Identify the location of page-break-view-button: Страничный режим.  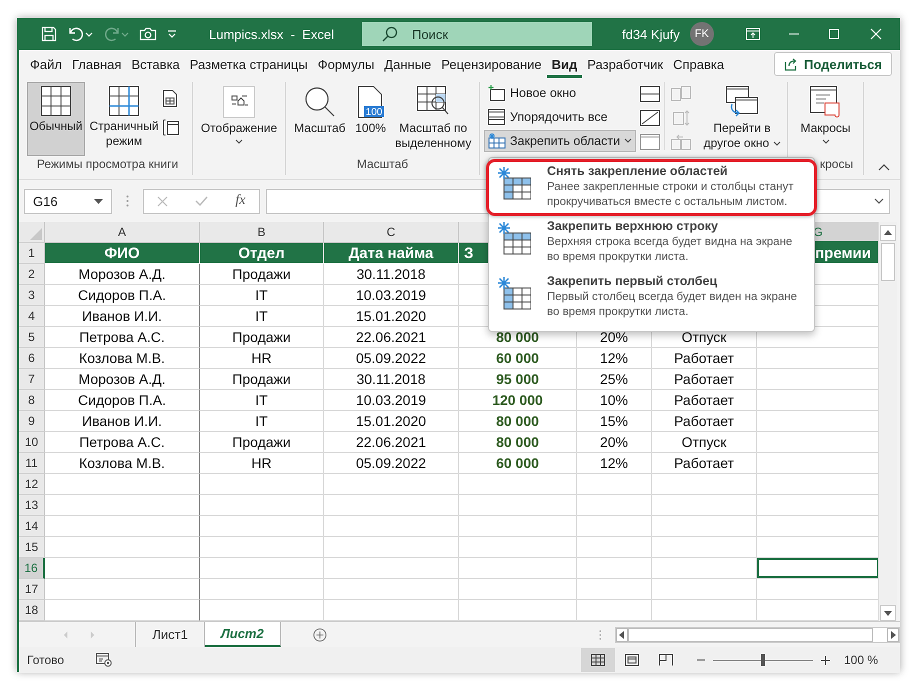
(124, 119).